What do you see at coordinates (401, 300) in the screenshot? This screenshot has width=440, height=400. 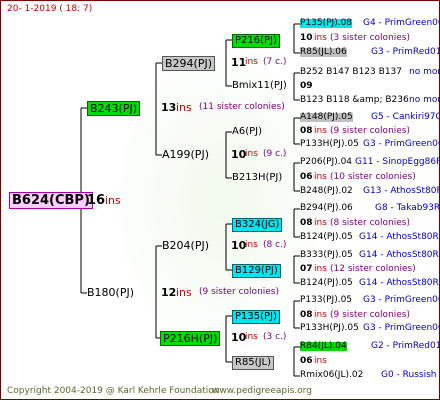 I see `gen4-breeder: G3 - PrimGreen00` at bounding box center [401, 300].